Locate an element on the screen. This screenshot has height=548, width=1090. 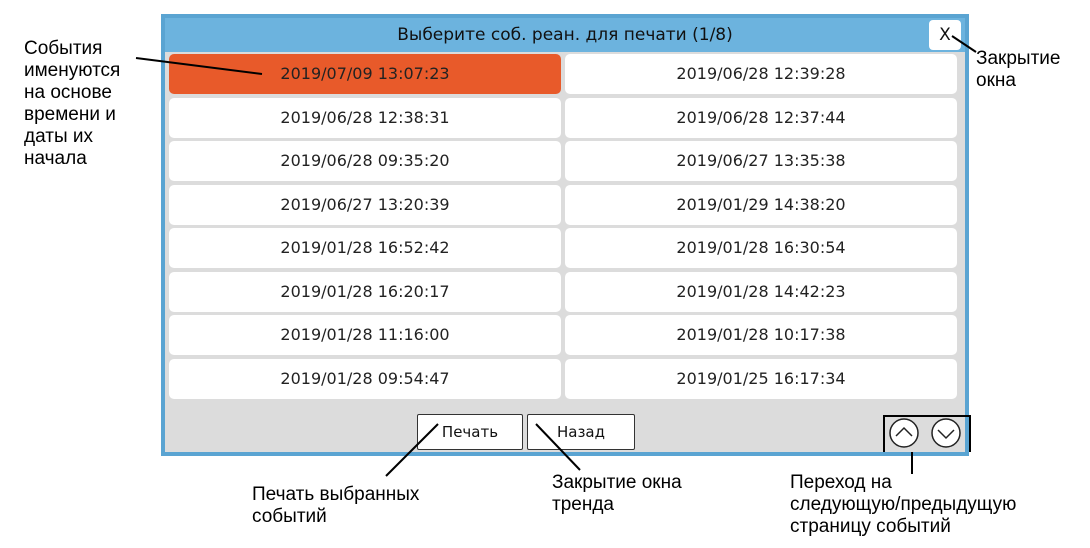
event-item: 2019/01/25 16:17:34 is located at coordinates (761, 378).